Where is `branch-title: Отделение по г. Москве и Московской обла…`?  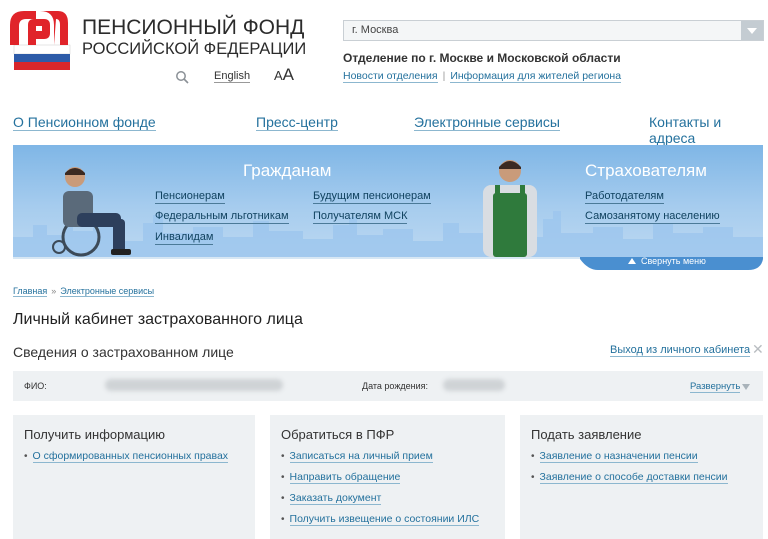
branch-title: Отделение по г. Москве и Московской обла… is located at coordinates (482, 58).